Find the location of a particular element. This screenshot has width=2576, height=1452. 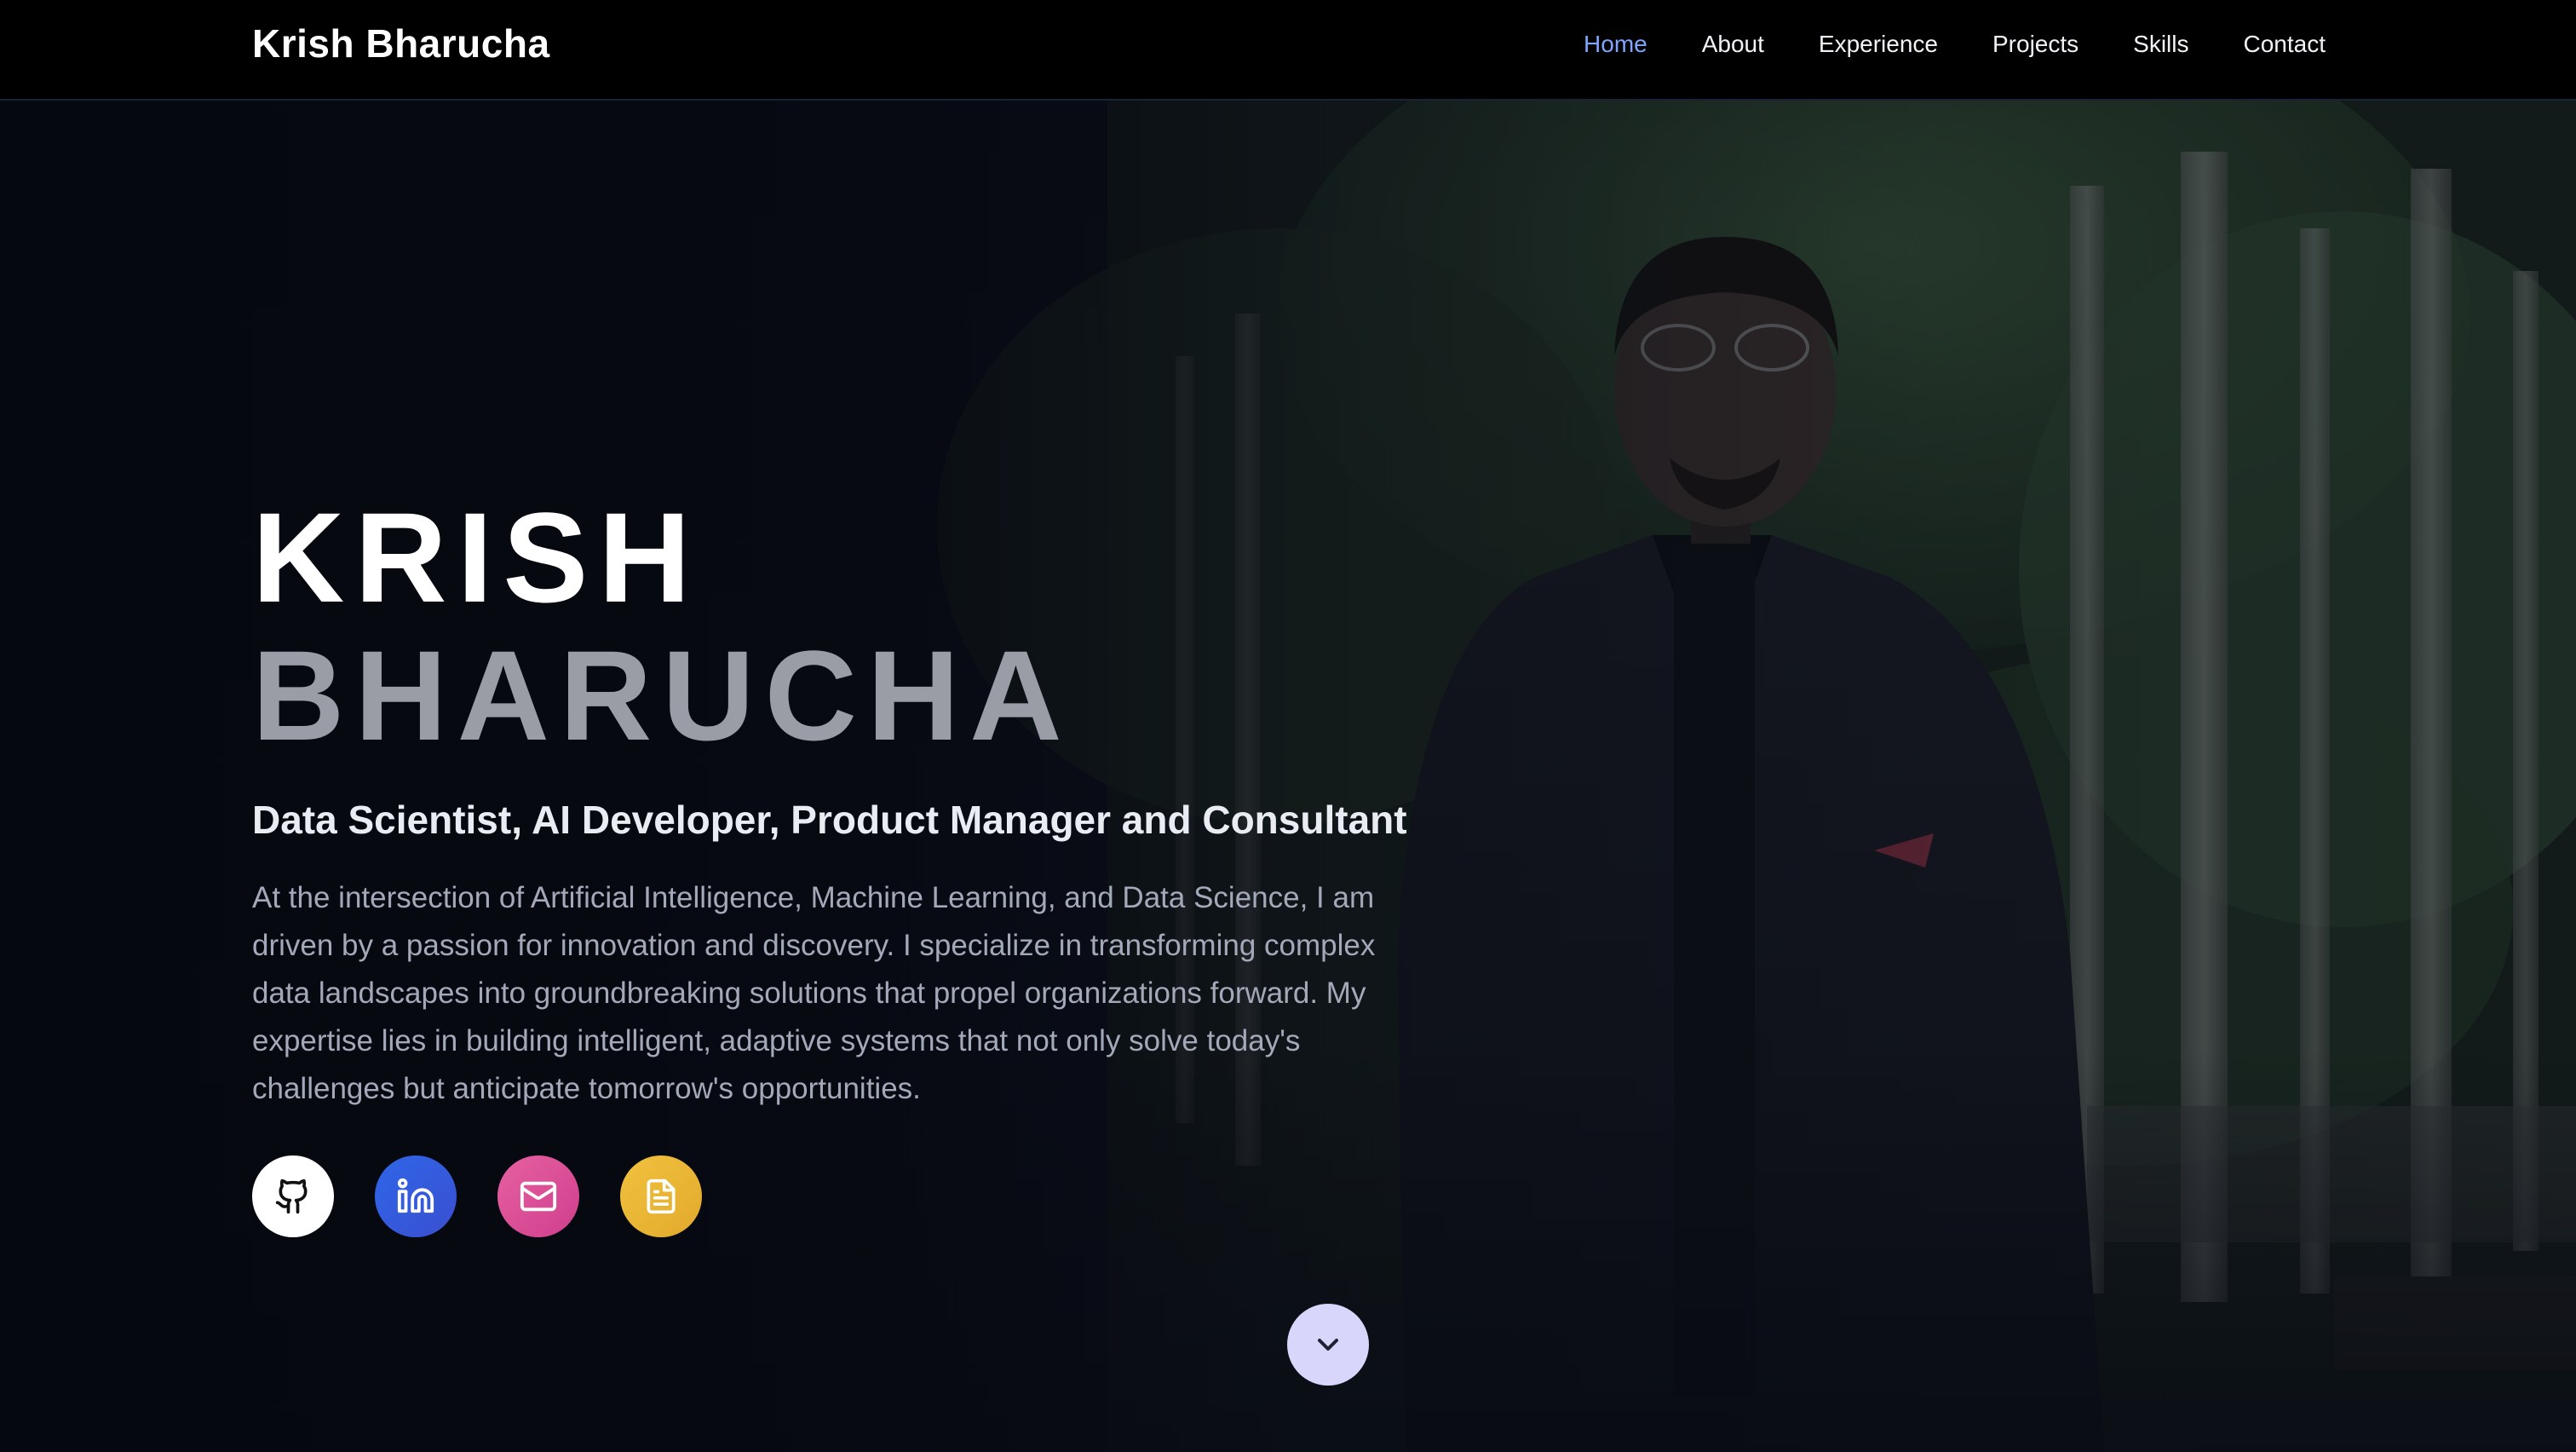

hero-first-name: KRISH is located at coordinates (477, 557).